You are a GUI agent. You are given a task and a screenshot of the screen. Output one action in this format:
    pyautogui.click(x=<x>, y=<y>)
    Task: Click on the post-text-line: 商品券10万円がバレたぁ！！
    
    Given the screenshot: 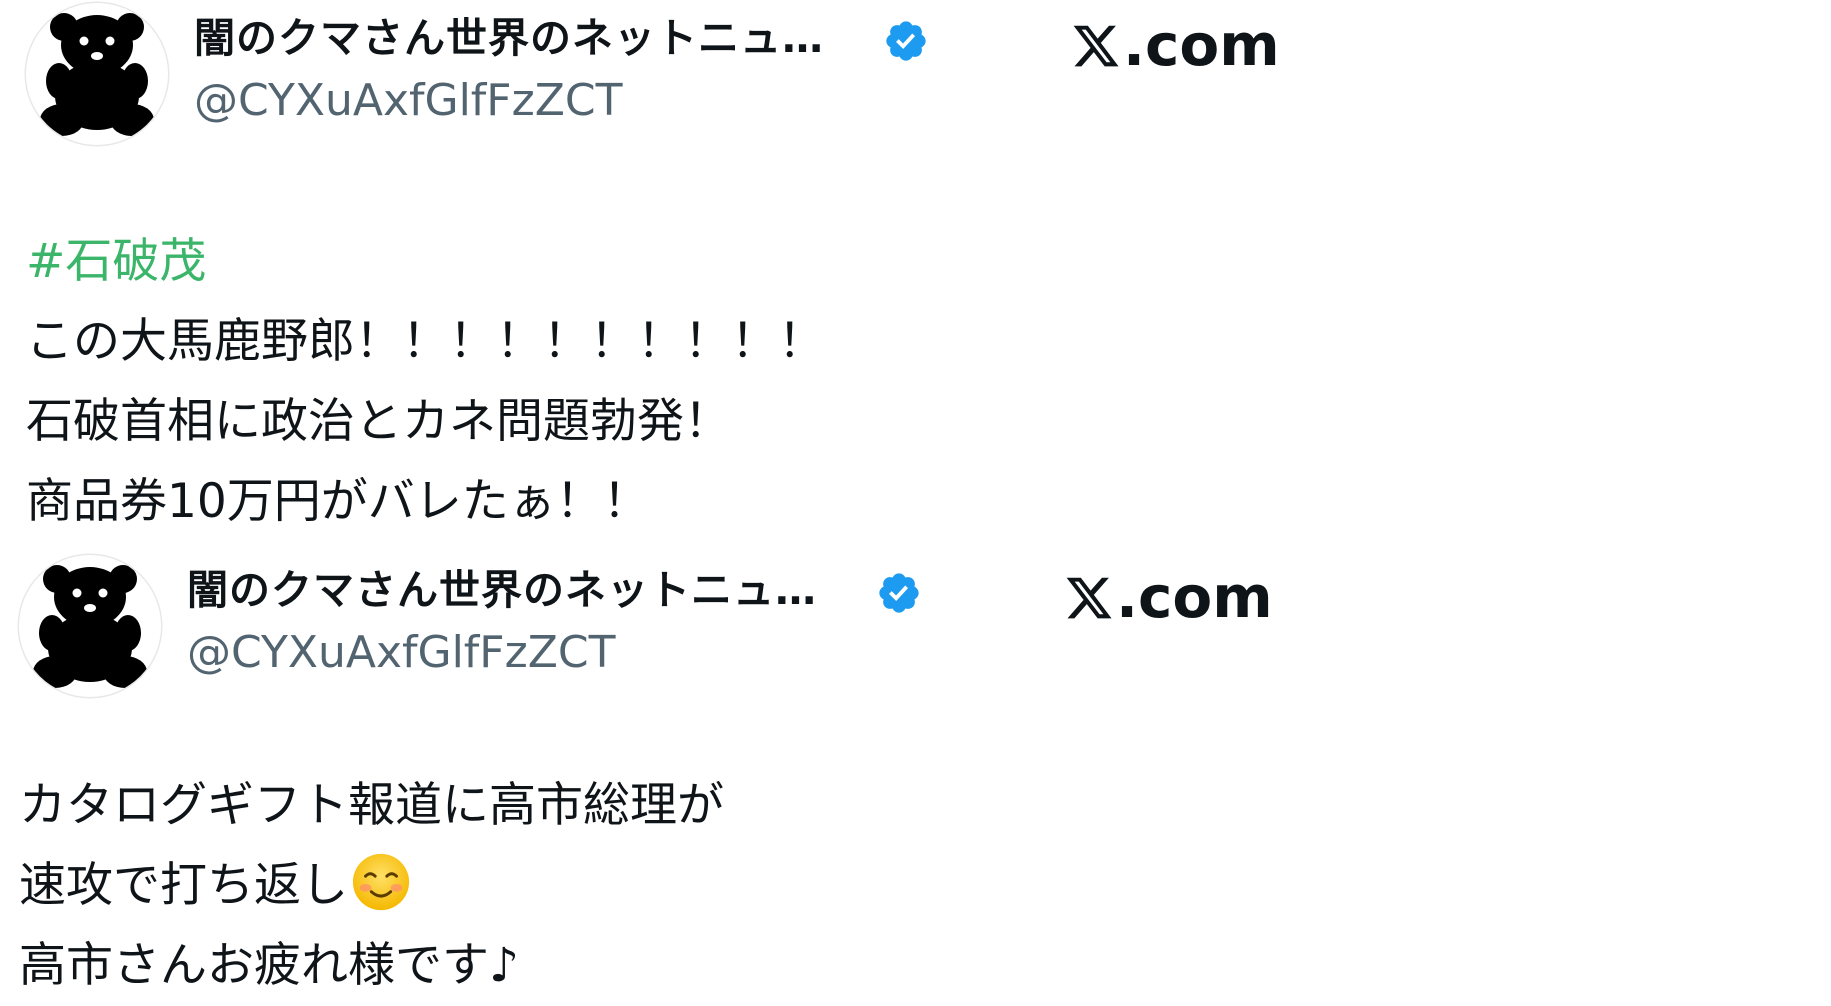 What is the action you would take?
    pyautogui.click(x=338, y=501)
    